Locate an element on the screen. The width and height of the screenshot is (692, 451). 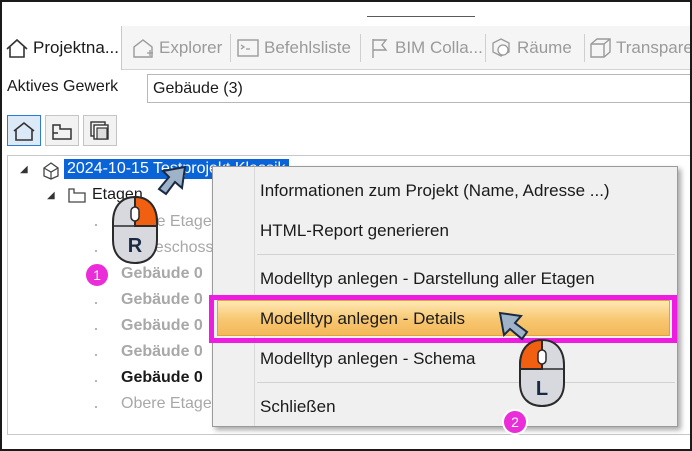
step-badge-2: 2 is located at coordinates (515, 422).